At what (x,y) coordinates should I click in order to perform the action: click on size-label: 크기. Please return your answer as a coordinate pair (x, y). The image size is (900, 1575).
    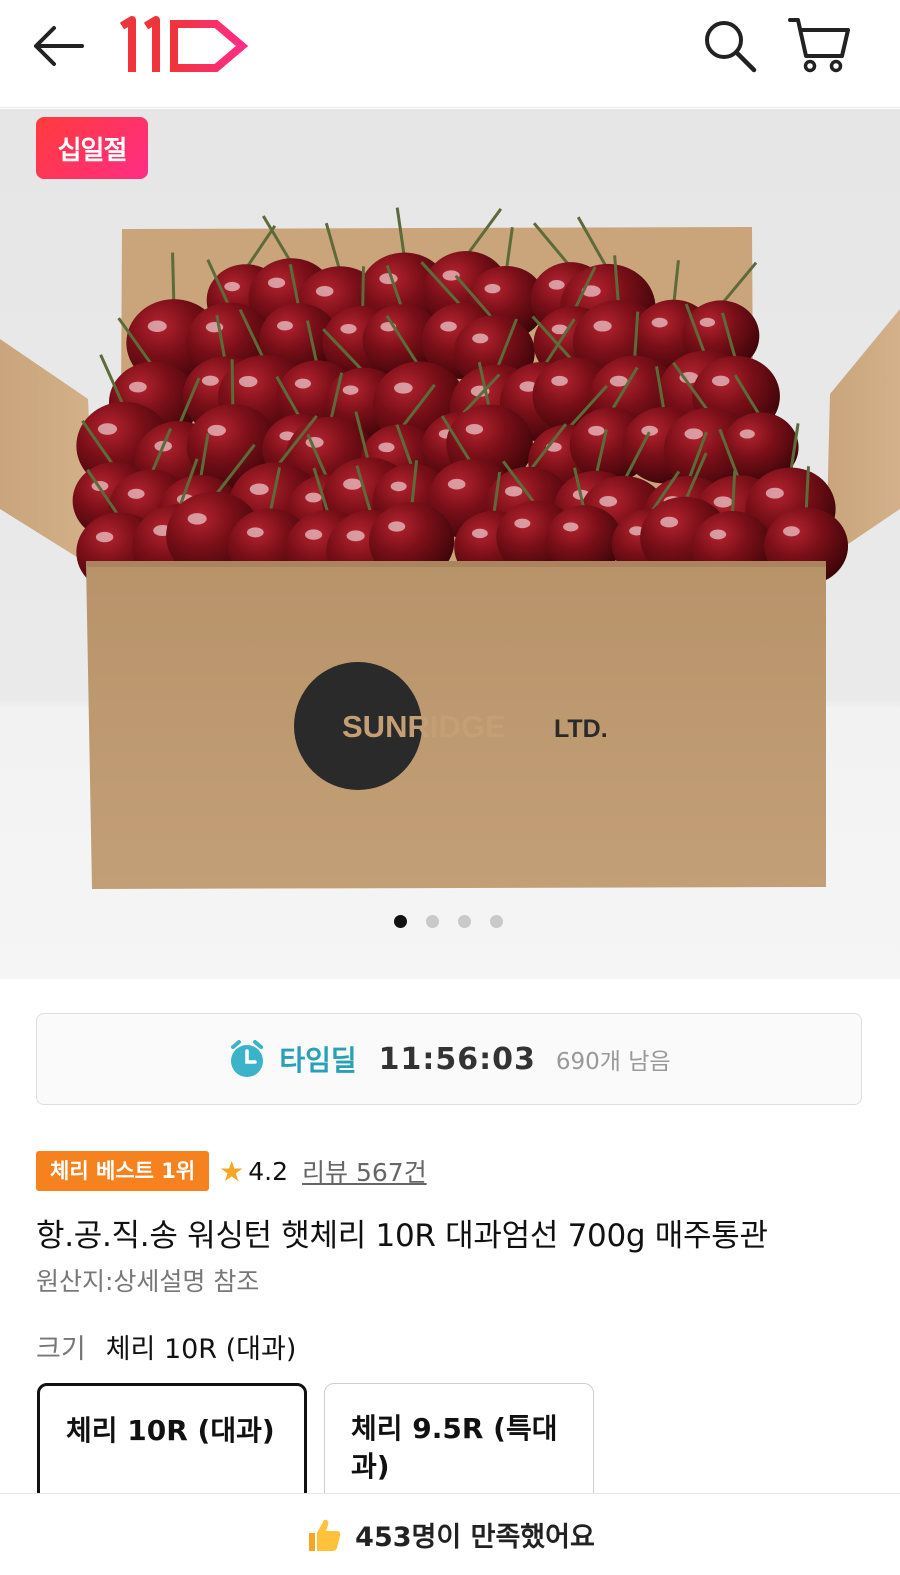
    Looking at the image, I should click on (61, 1349).